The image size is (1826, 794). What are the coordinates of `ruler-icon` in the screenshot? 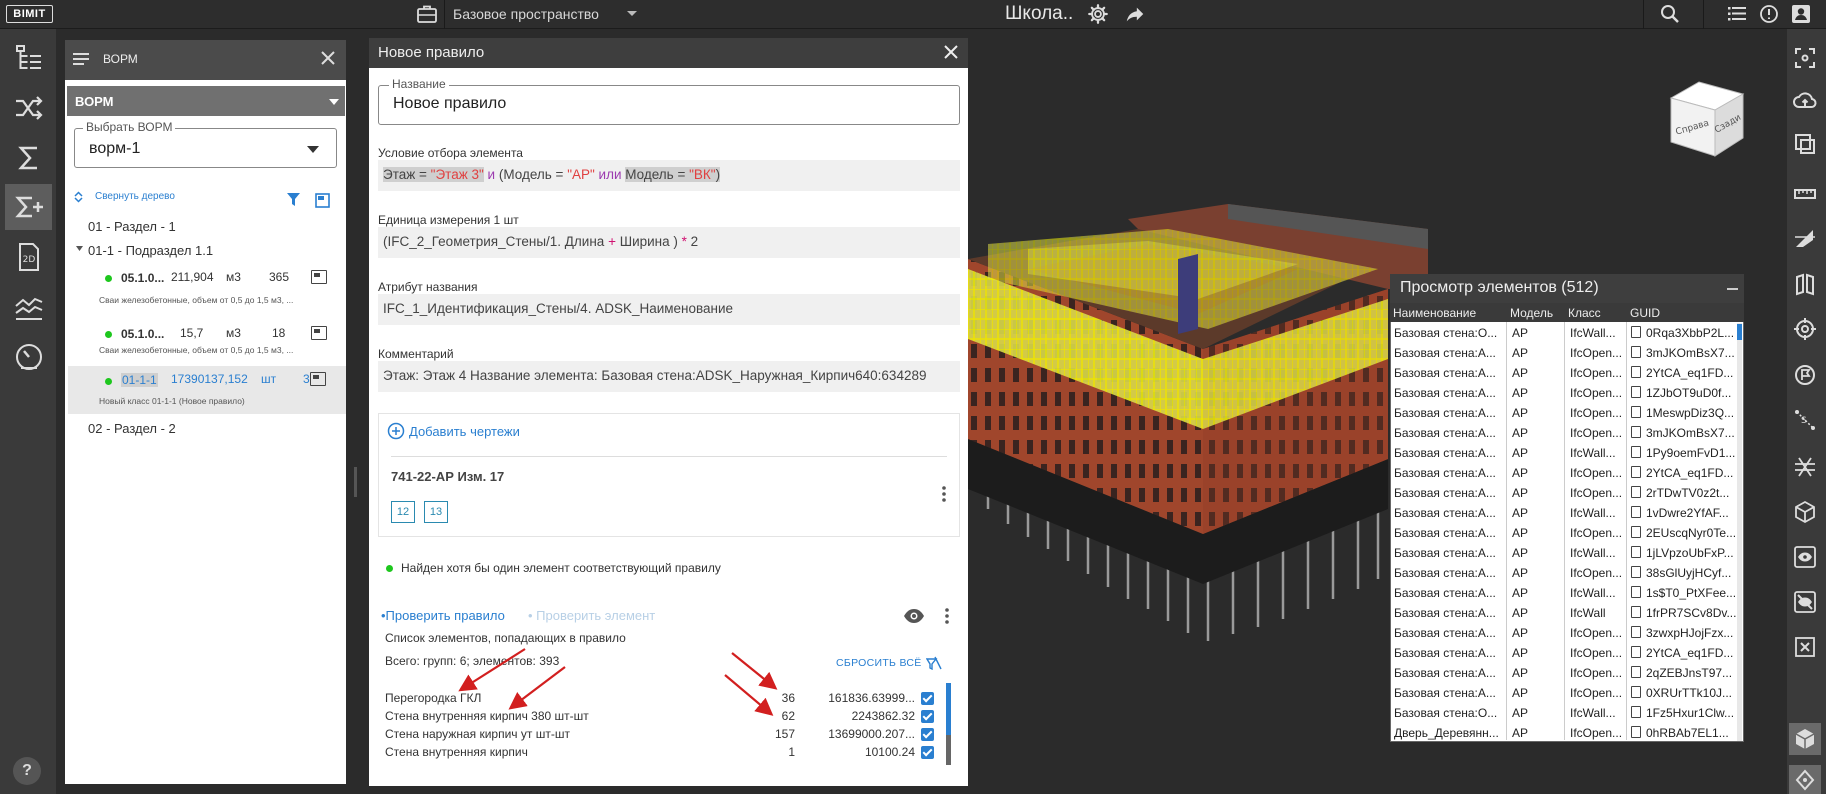 It's located at (1805, 194).